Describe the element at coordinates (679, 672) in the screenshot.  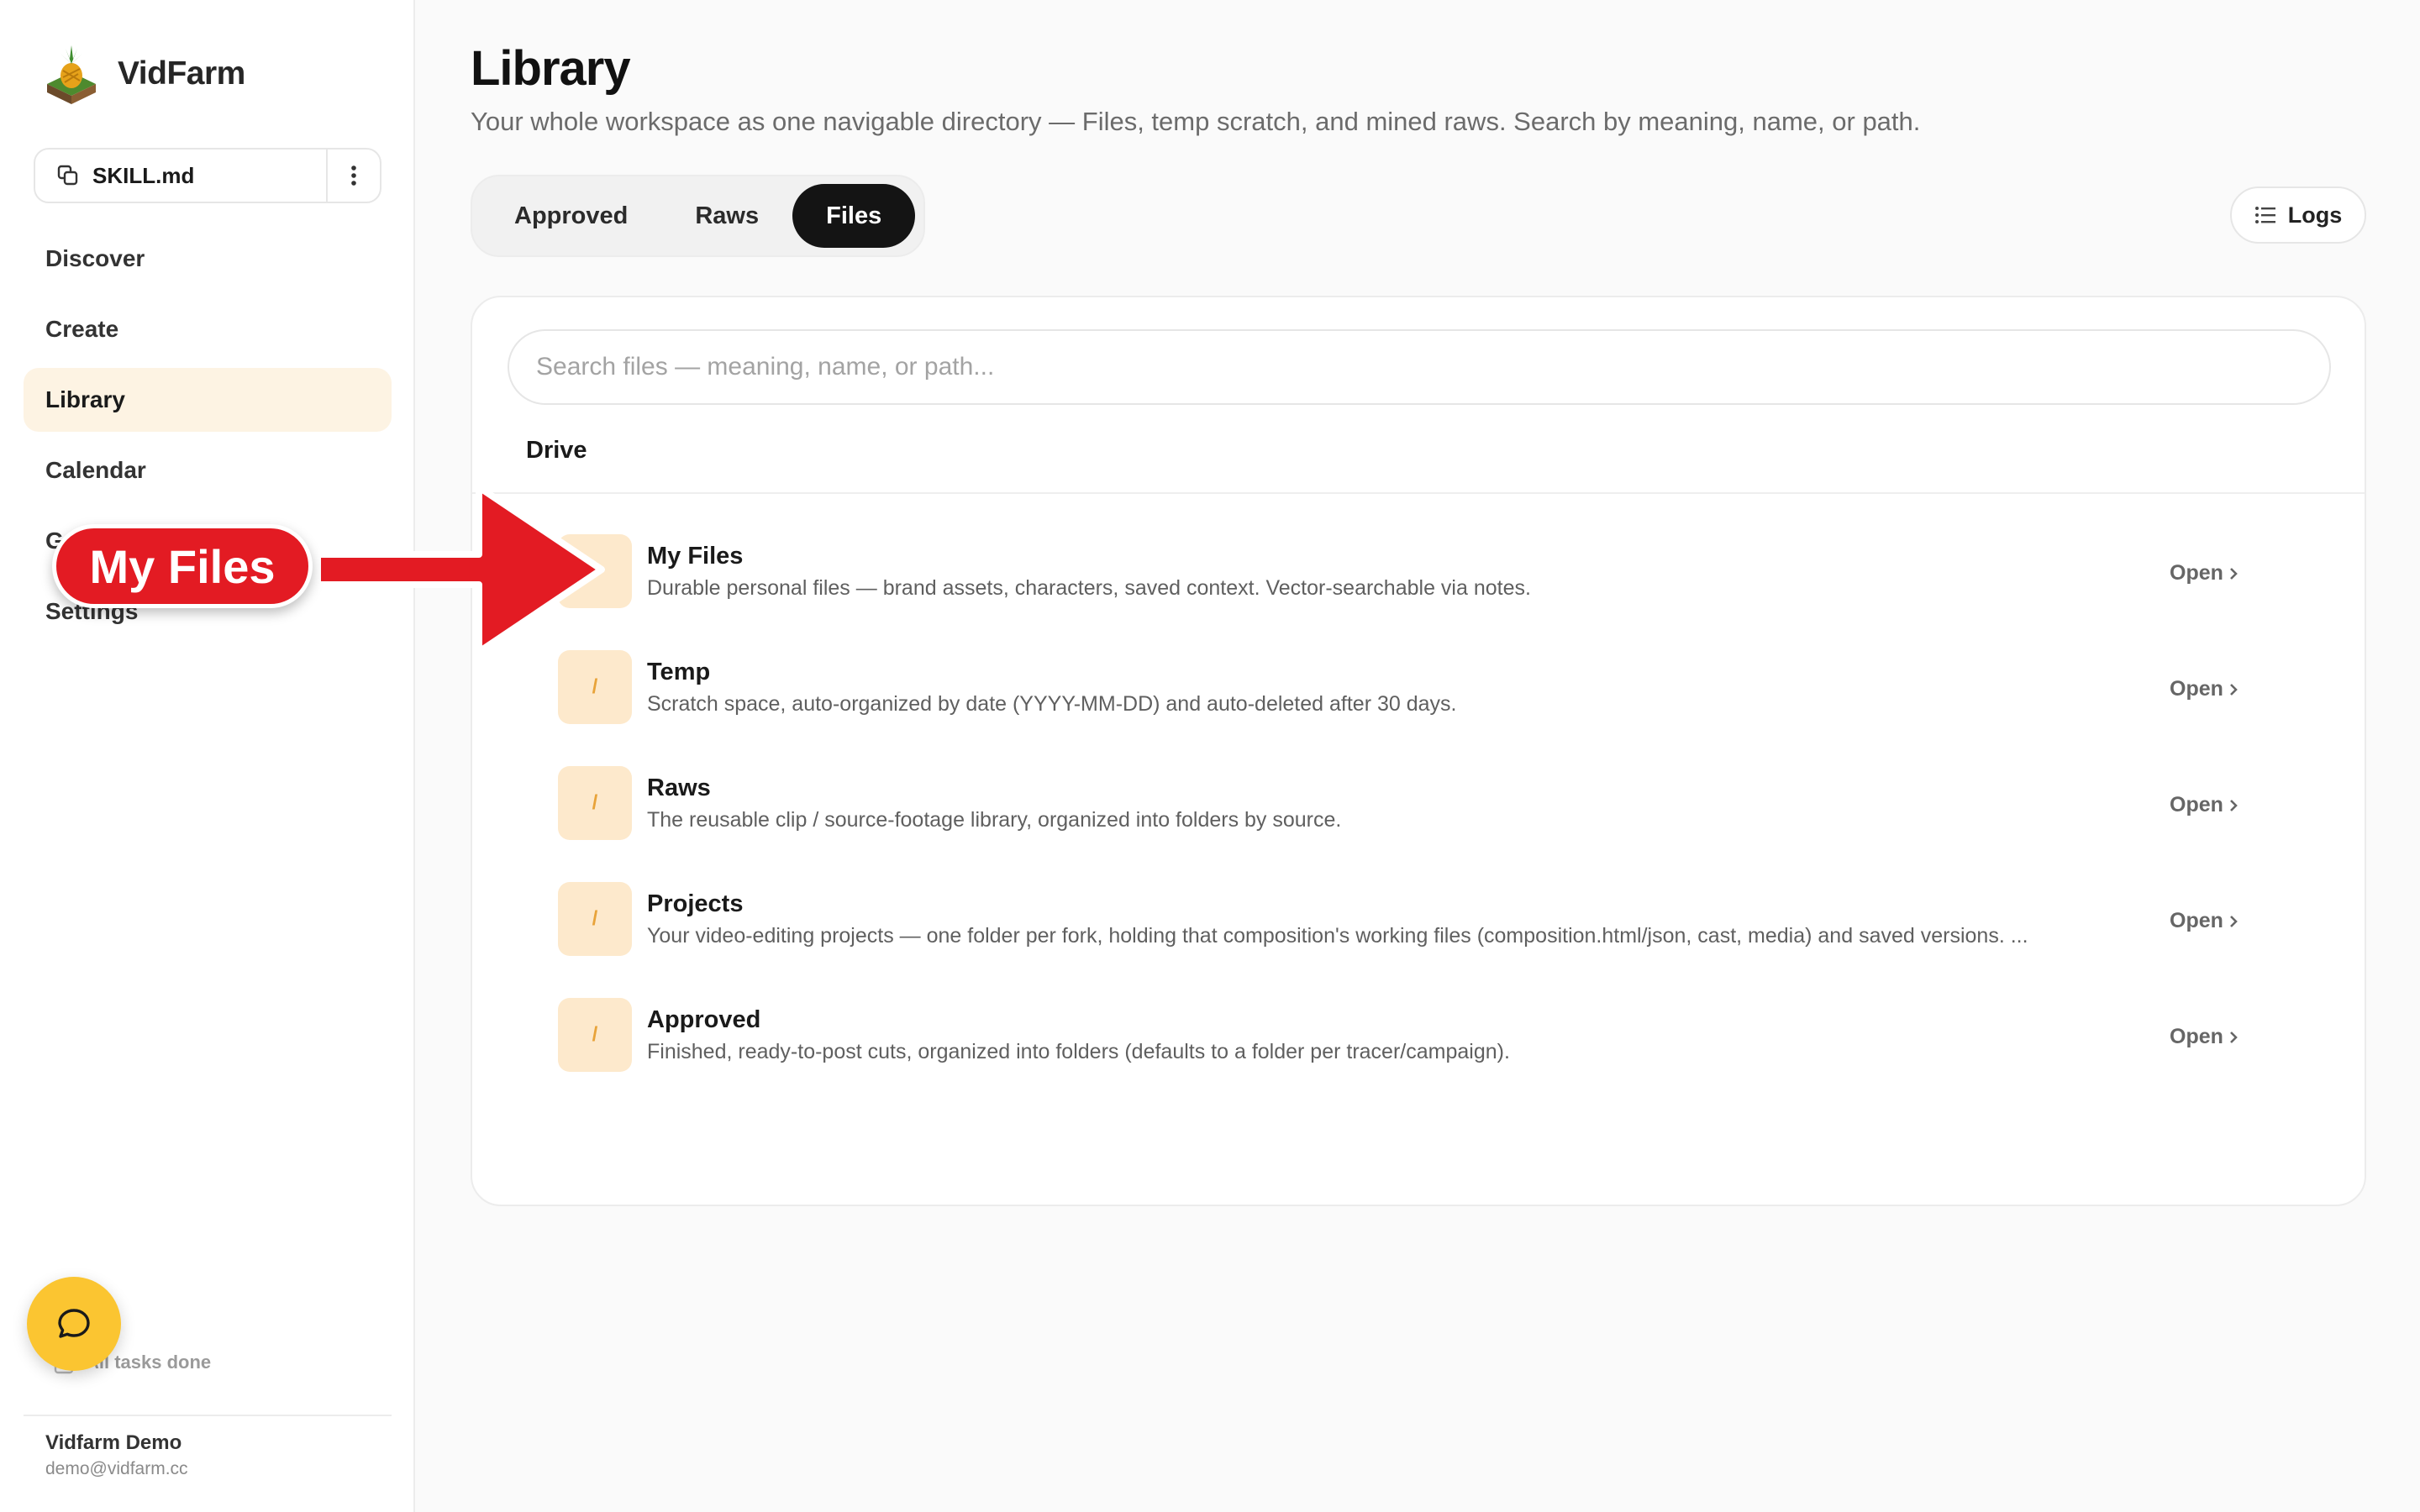
I see `folder-name: Temp` at that location.